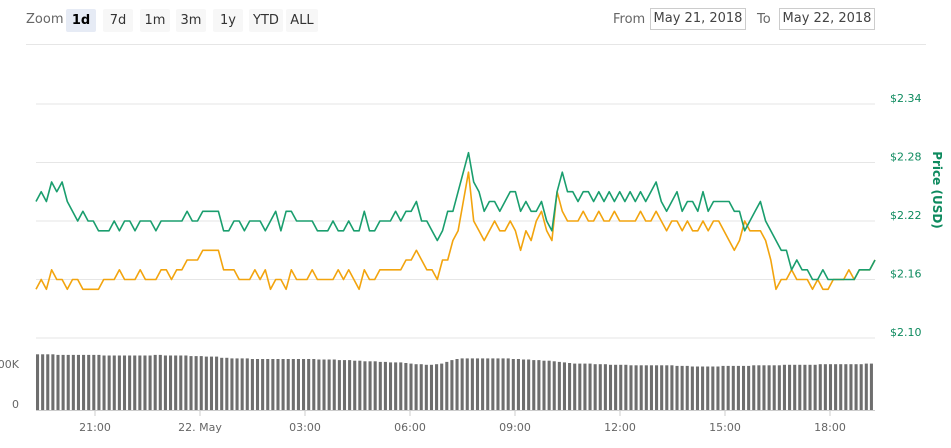  What do you see at coordinates (937, 190) in the screenshot?
I see `price-axis-title: Price (USD)` at bounding box center [937, 190].